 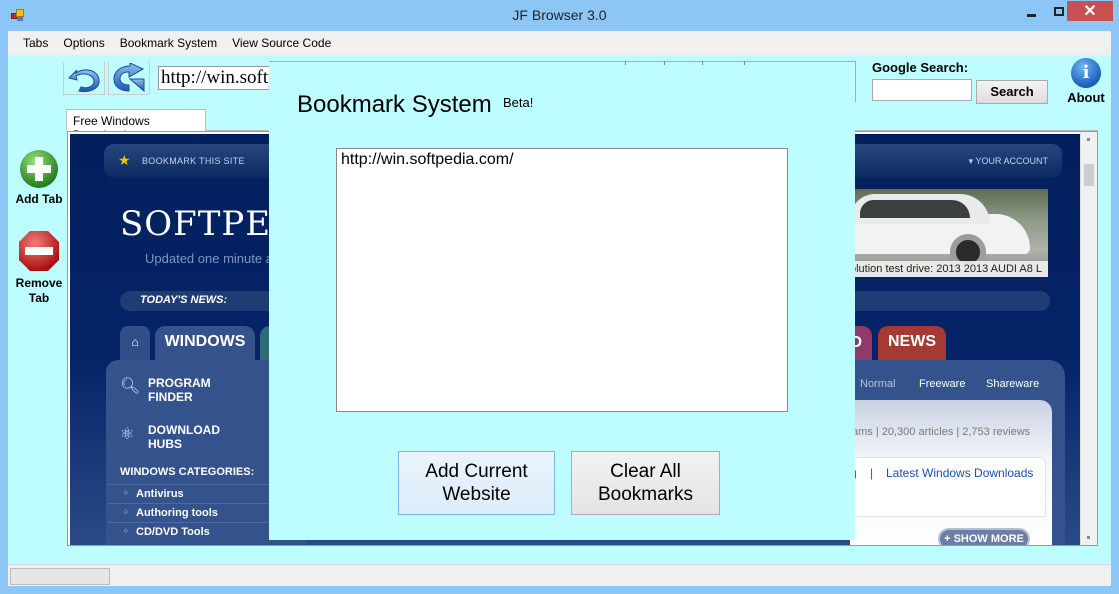 I want to click on home-icon: ⌂, so click(x=135, y=342).